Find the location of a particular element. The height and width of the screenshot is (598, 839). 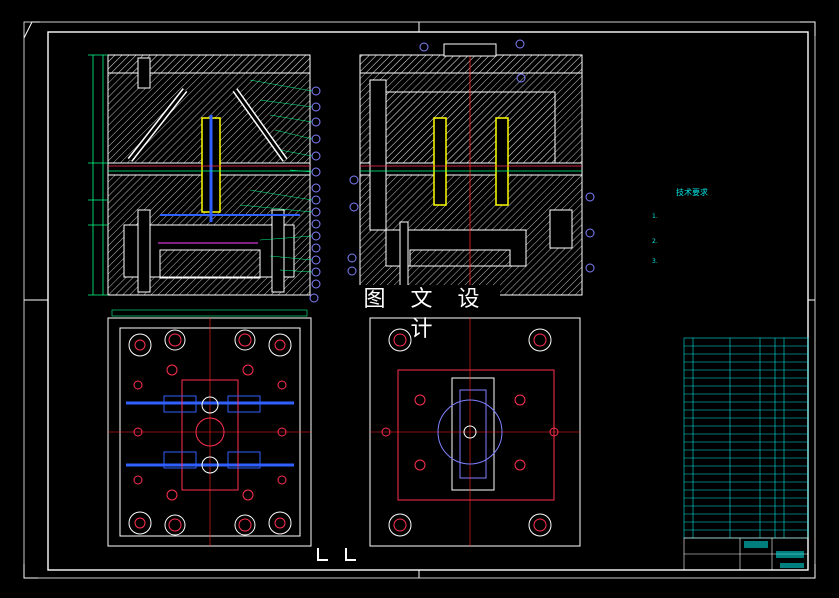

fixed-half-plan-view is located at coordinates (475, 432).